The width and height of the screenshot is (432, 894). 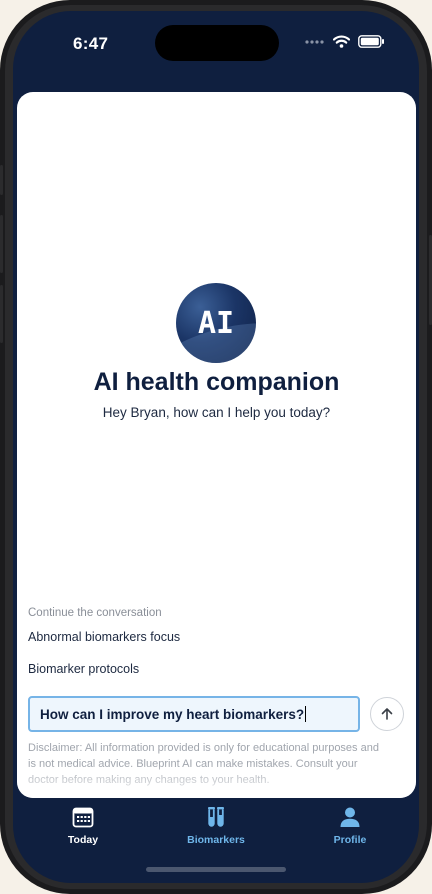 I want to click on wifi-icon, so click(x=341, y=41).